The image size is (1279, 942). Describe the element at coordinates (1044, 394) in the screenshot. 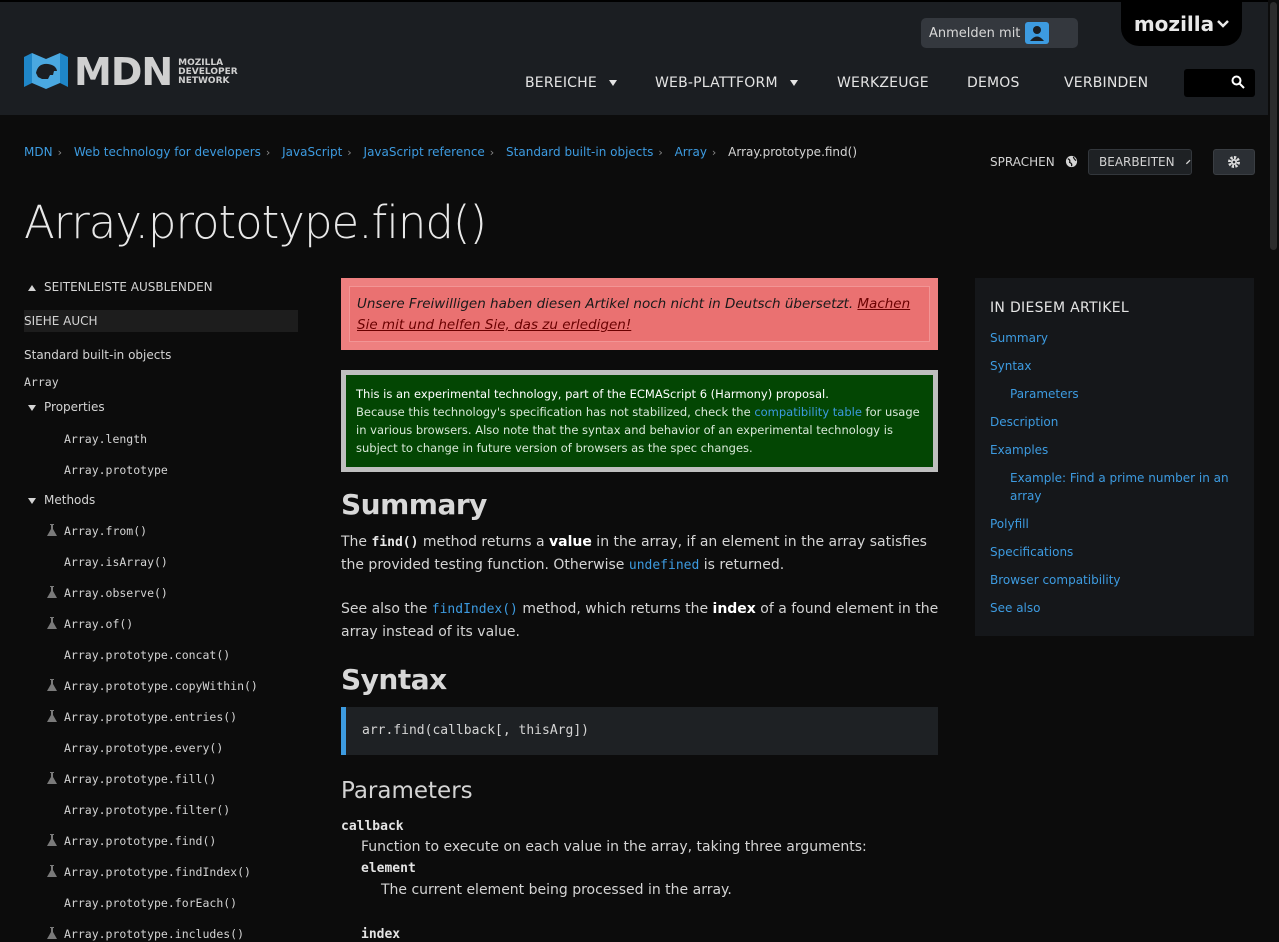

I see `toc-link: Parameters` at that location.